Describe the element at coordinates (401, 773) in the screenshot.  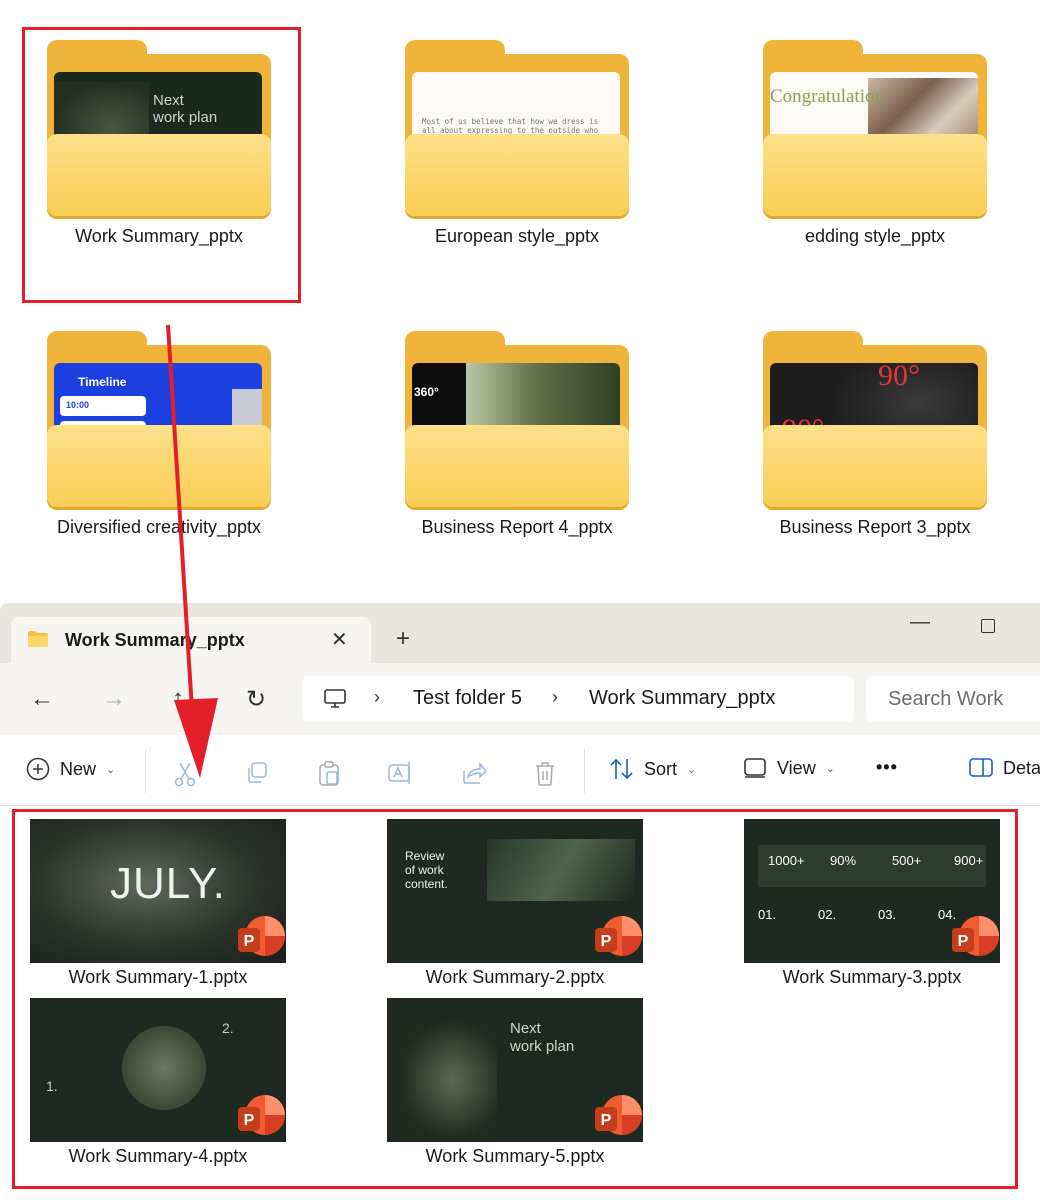
I see `rename-icon` at that location.